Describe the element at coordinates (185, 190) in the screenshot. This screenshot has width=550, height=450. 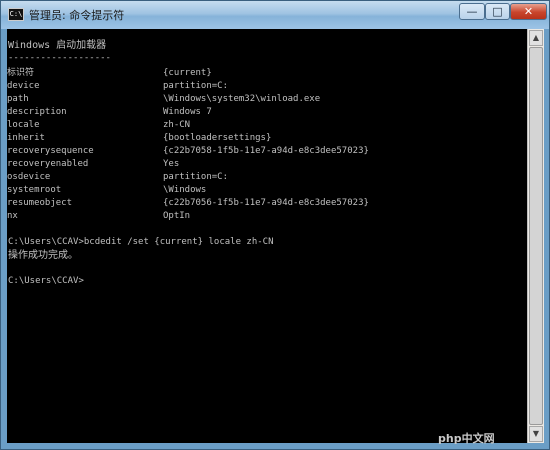
I see `entry-value: \Windows` at that location.